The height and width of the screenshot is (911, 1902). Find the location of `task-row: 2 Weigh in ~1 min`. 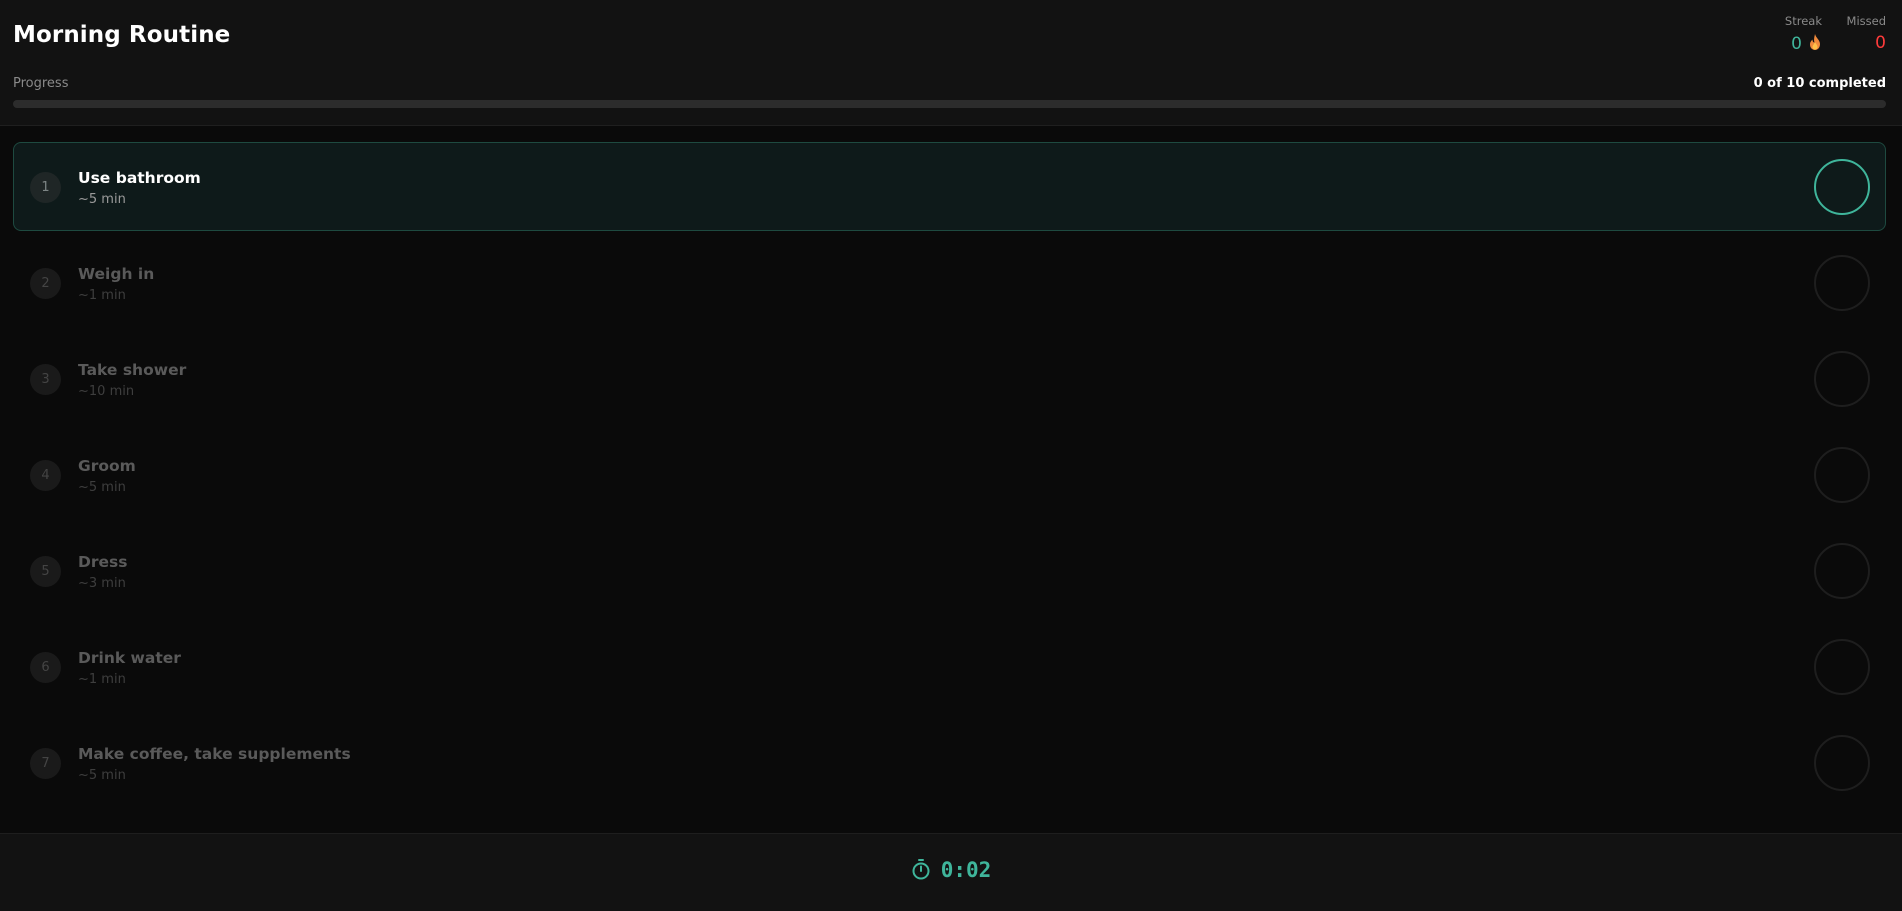

task-row: 2 Weigh in ~1 min is located at coordinates (949, 282).